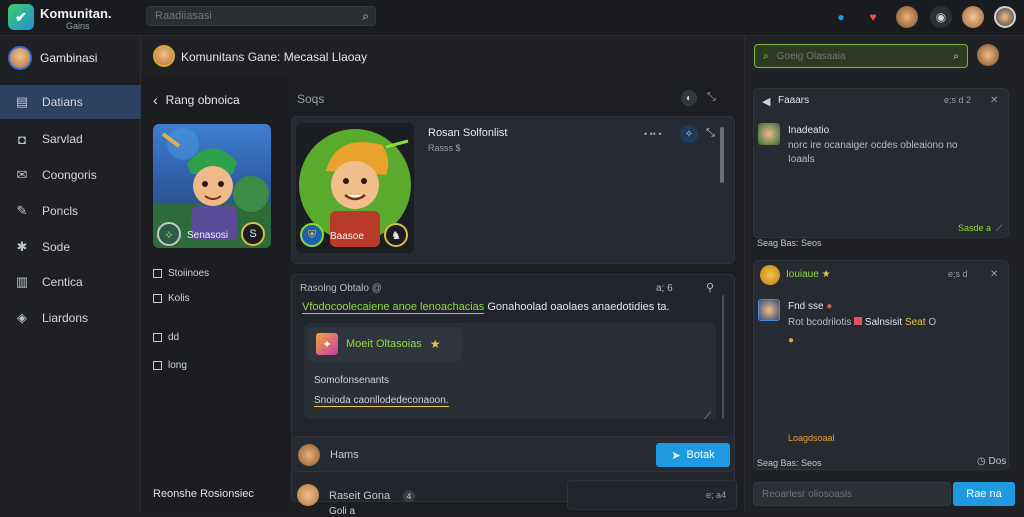 The height and width of the screenshot is (517, 1024). I want to click on message-user: Fnd sse ●, so click(810, 306).